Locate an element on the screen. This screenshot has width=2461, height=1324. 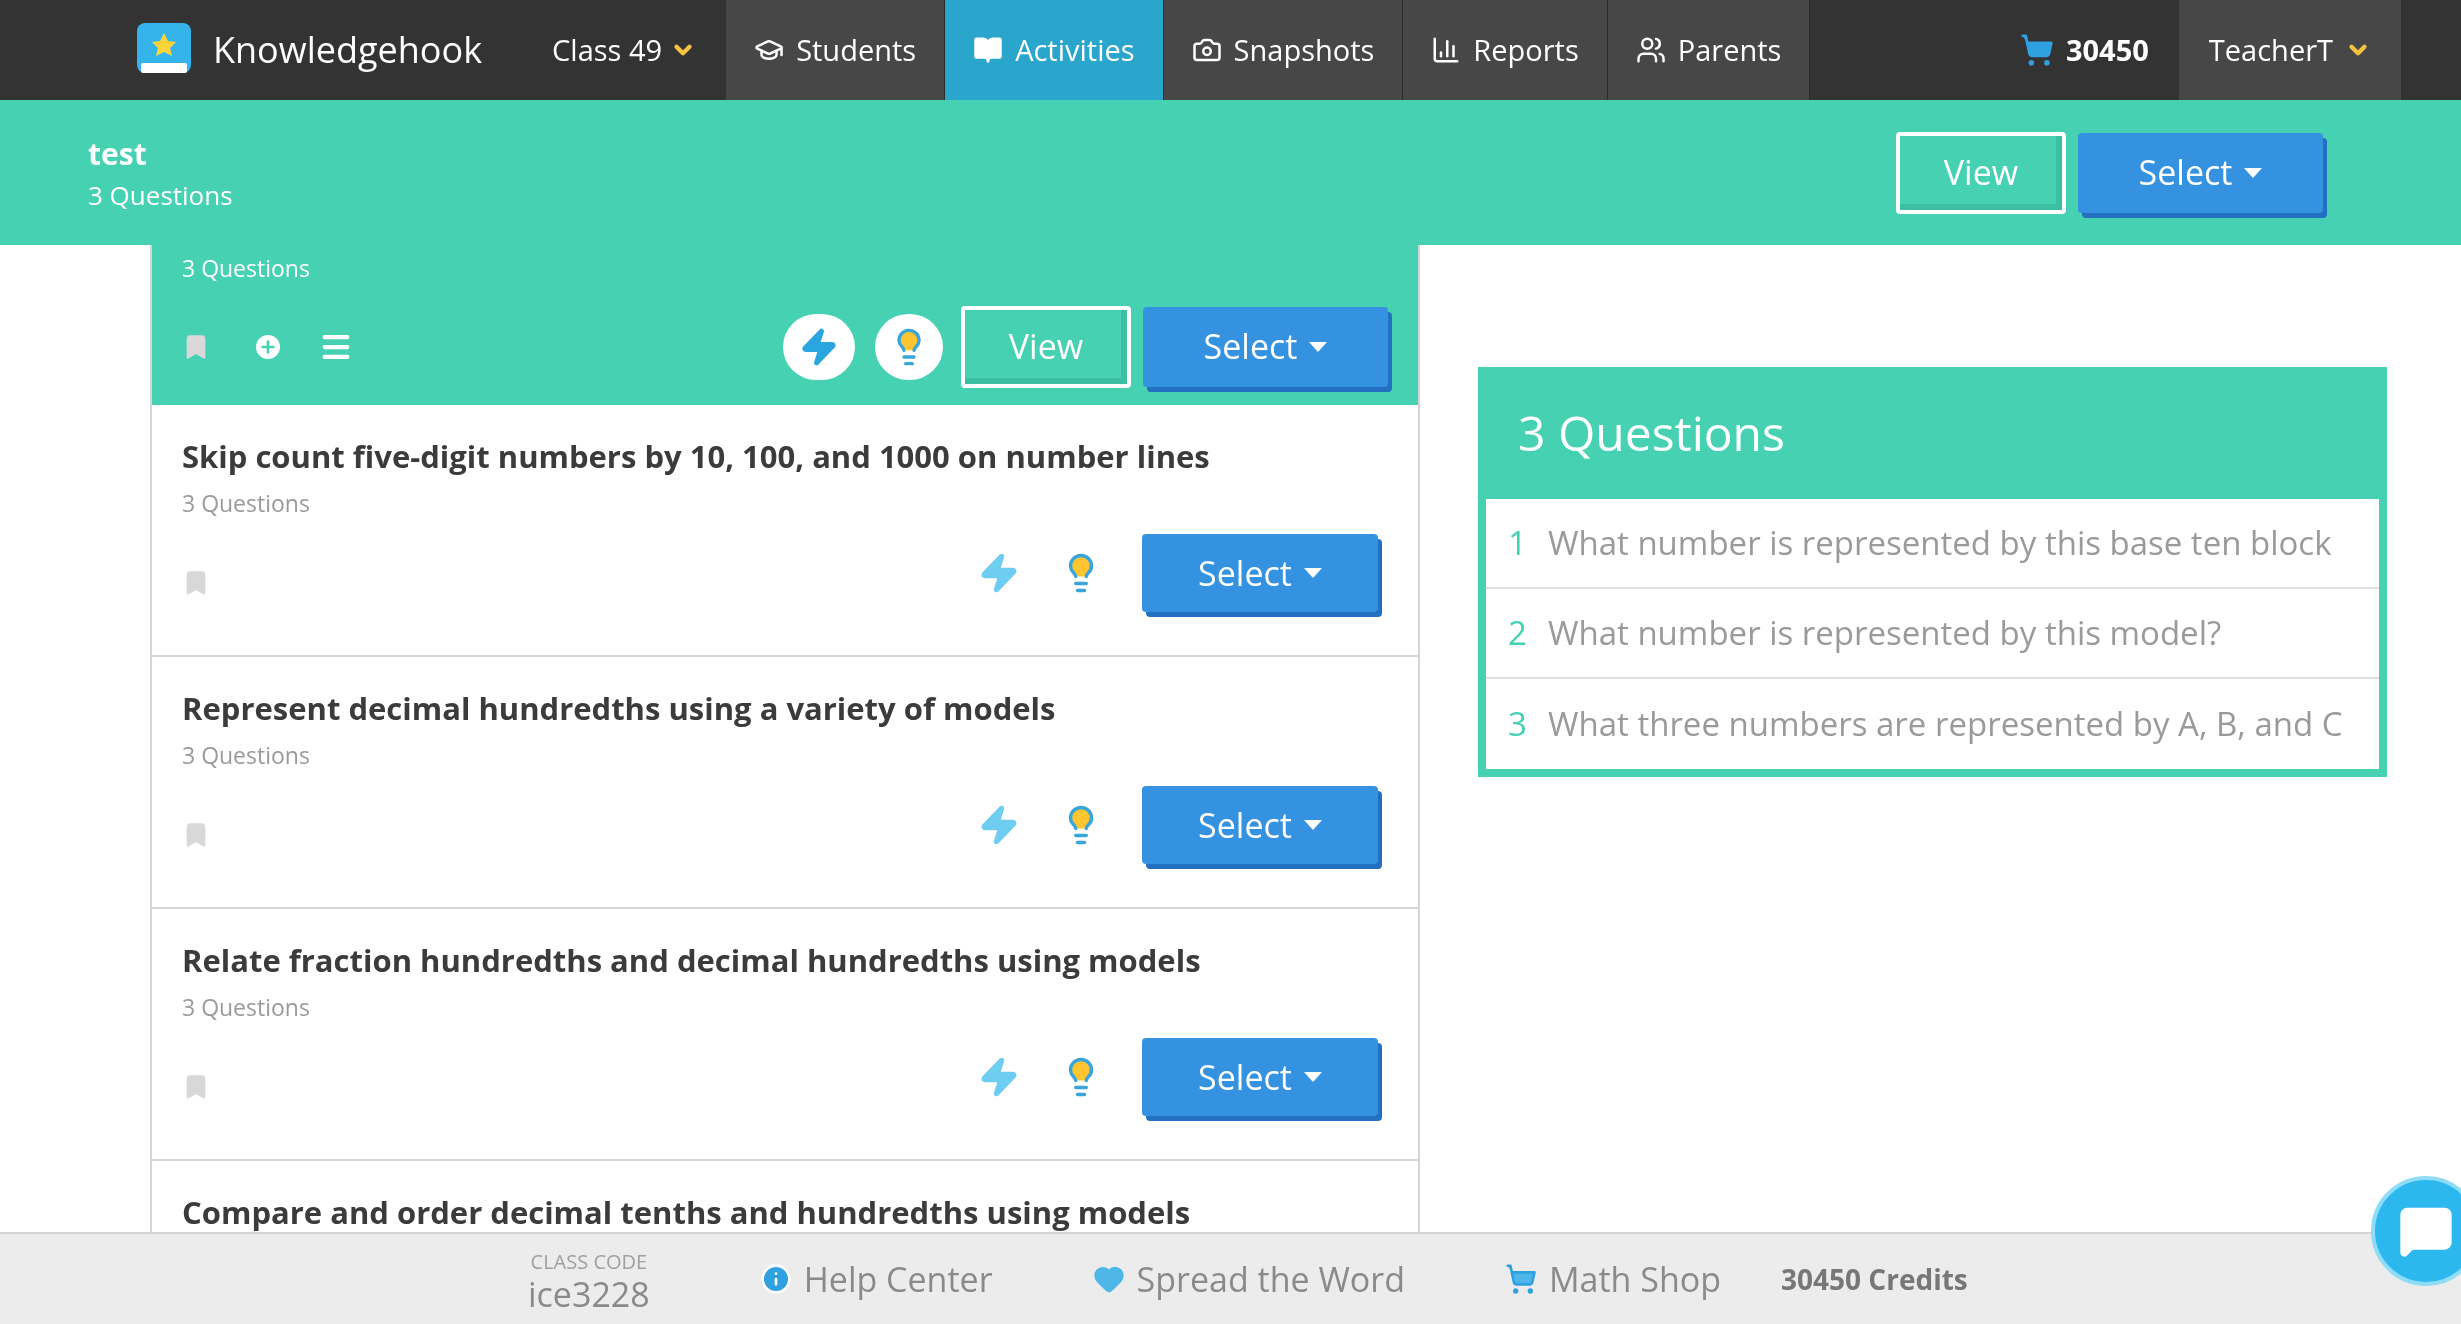
info-icon is located at coordinates (775, 1279).